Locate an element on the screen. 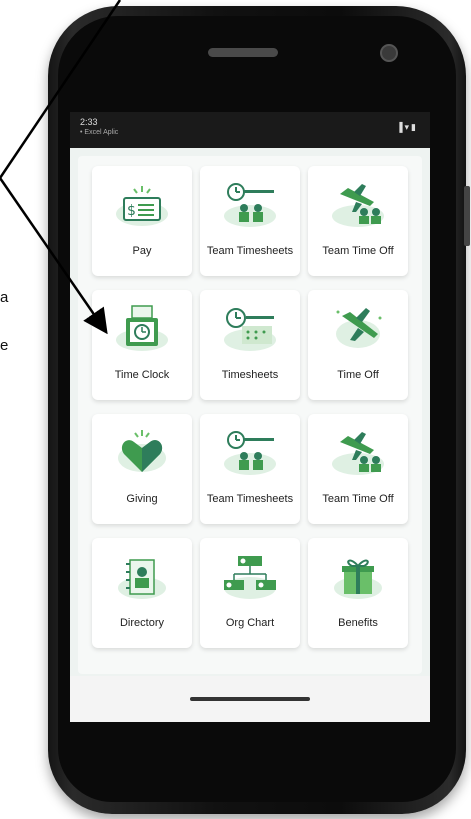 This screenshot has width=471, height=819. tile-pay: $ Pay is located at coordinates (142, 221).